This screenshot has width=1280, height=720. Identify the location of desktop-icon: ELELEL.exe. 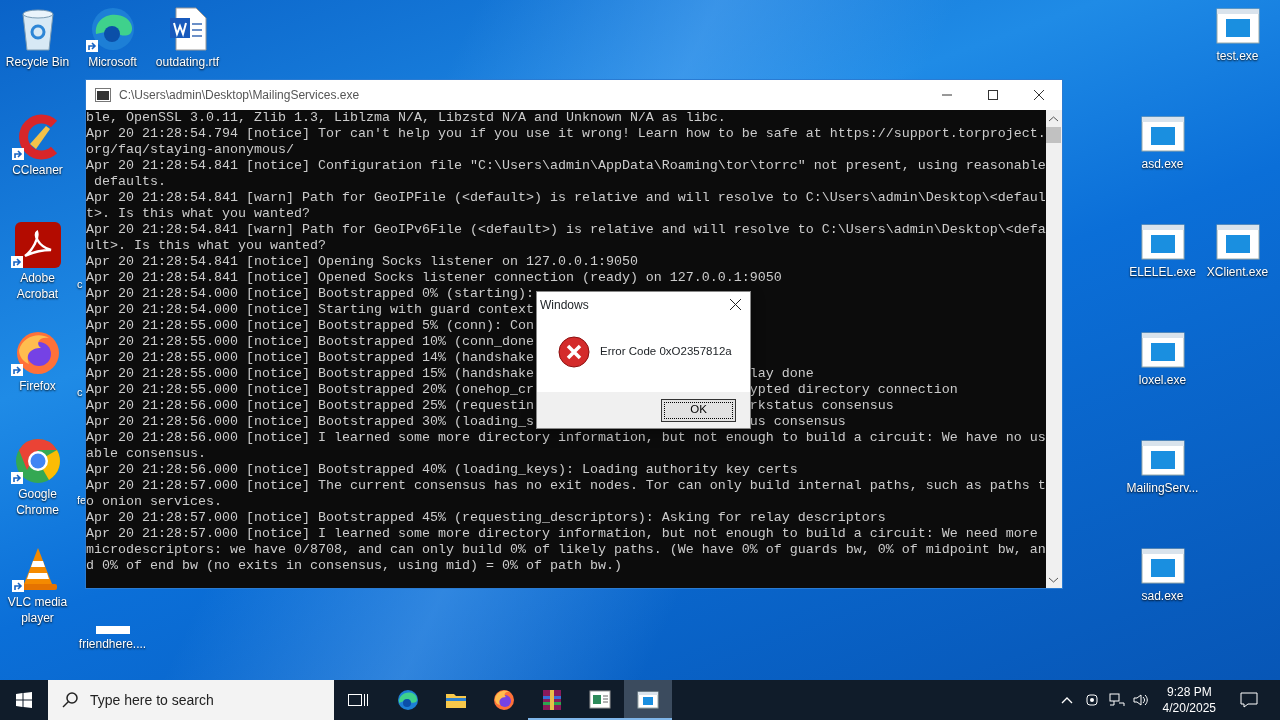
(1162, 248).